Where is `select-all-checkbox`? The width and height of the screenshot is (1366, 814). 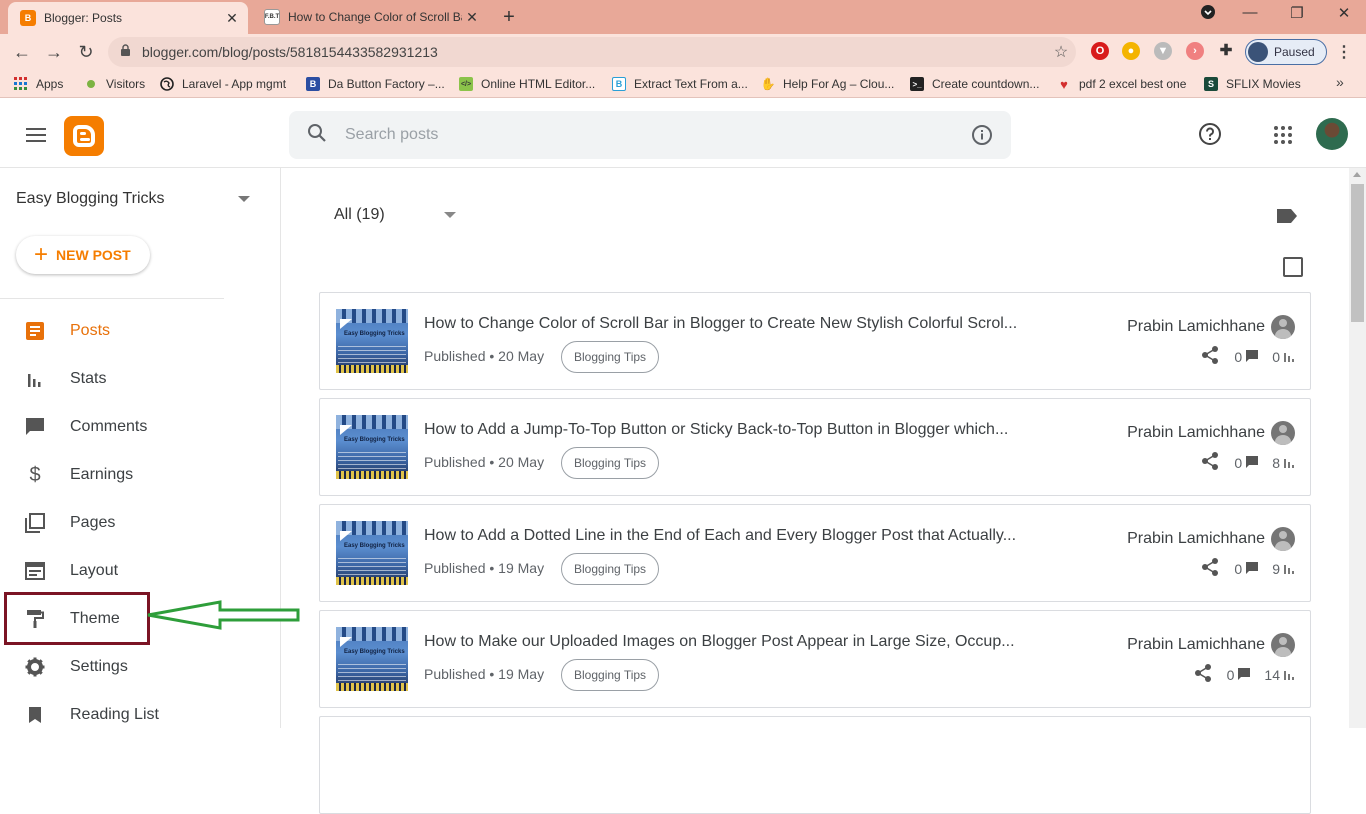 select-all-checkbox is located at coordinates (1293, 267).